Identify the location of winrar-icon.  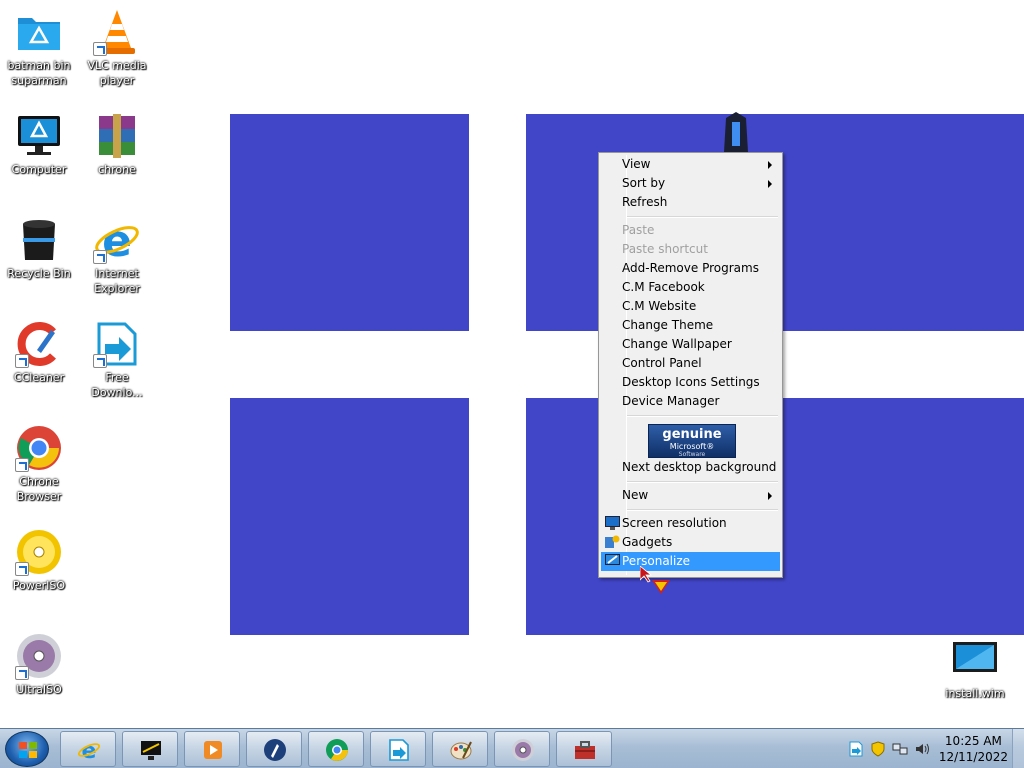
(117, 136).